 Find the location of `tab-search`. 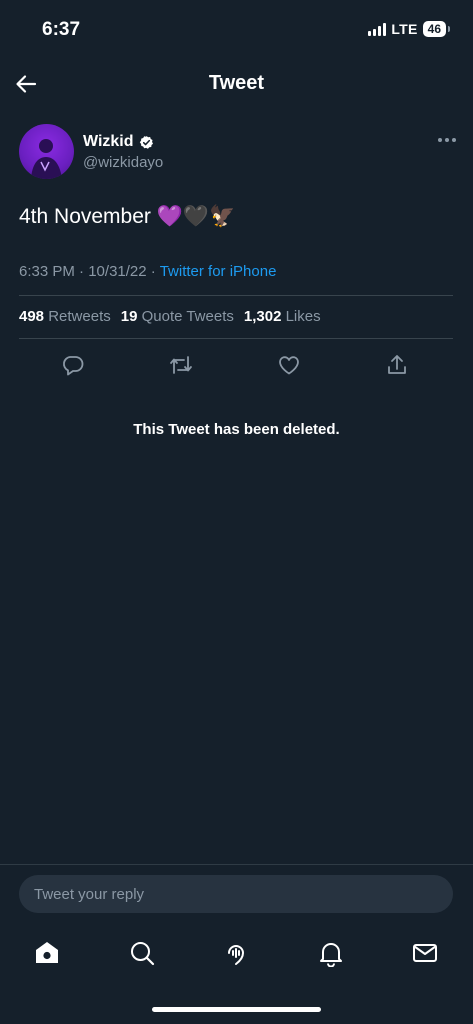

tab-search is located at coordinates (142, 953).